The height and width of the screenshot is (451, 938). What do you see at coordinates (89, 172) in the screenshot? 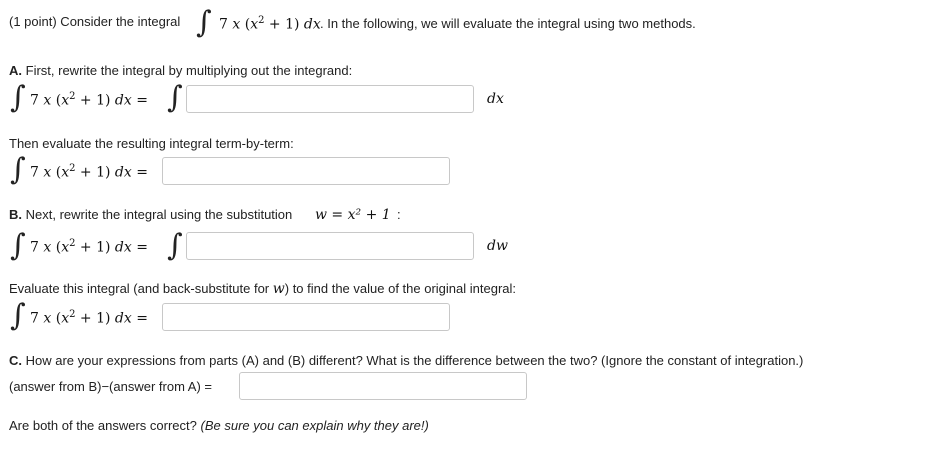
I see `part-a-integrand-2: 7 x (x2 + 1) dx =` at bounding box center [89, 172].